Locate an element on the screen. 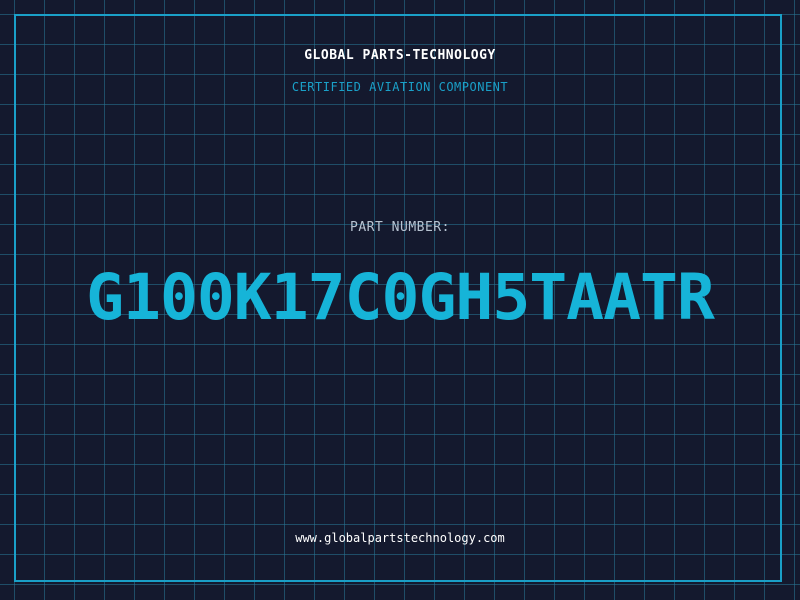 The height and width of the screenshot is (600, 800). certification-subtitle: CERTIFIED AVIATION COMPONENT is located at coordinates (400, 87).